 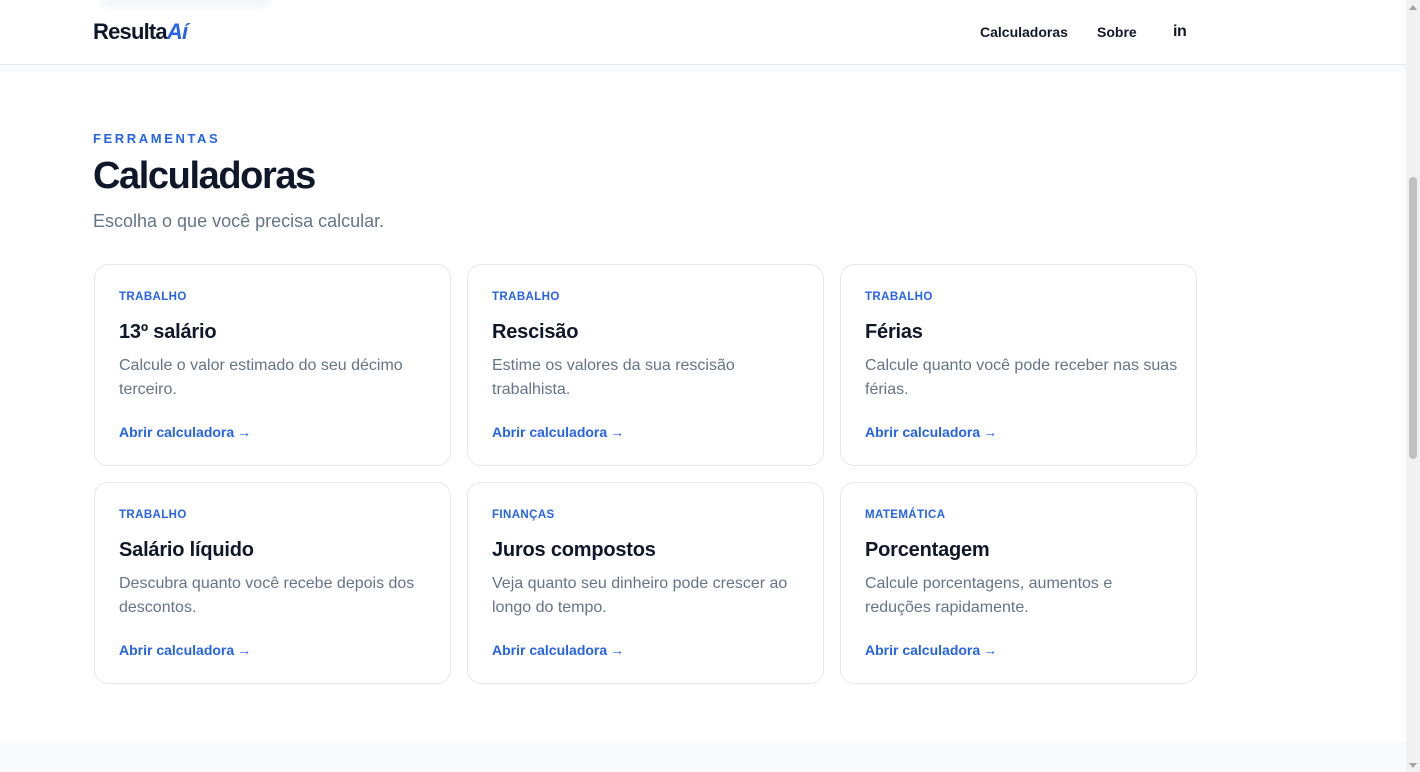 What do you see at coordinates (703, 68) in the screenshot?
I see `header-divider-band` at bounding box center [703, 68].